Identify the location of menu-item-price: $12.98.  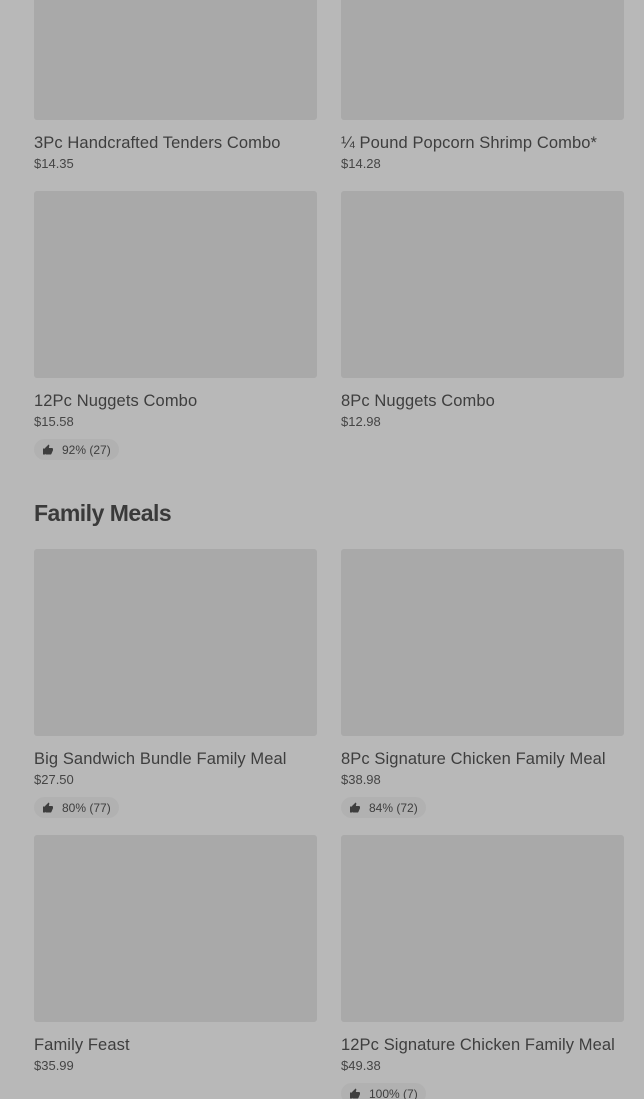
(361, 421).